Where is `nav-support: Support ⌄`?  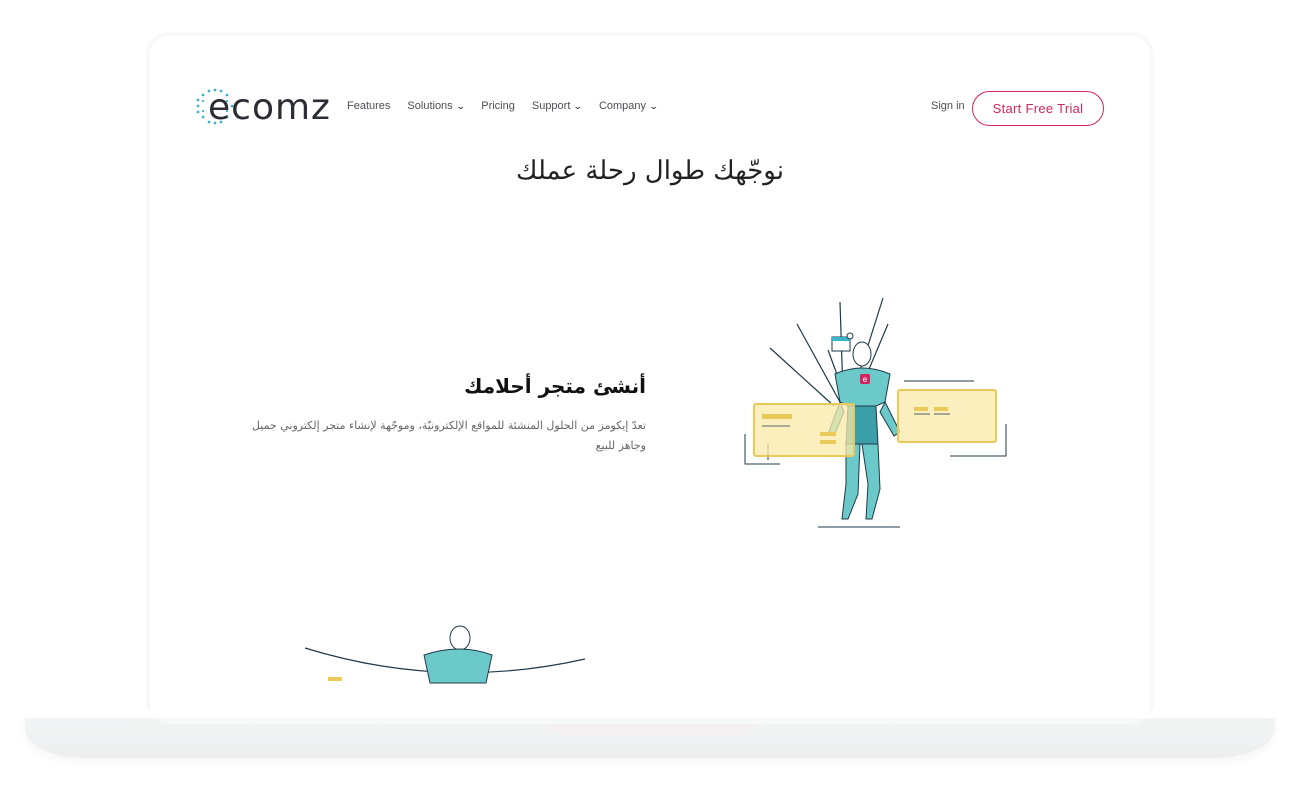 nav-support: Support ⌄ is located at coordinates (557, 106).